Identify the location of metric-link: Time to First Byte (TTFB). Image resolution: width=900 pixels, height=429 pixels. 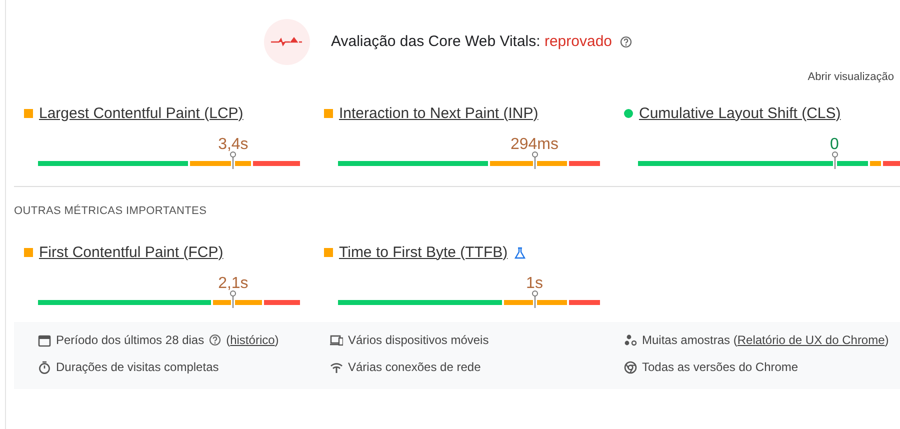
(423, 253).